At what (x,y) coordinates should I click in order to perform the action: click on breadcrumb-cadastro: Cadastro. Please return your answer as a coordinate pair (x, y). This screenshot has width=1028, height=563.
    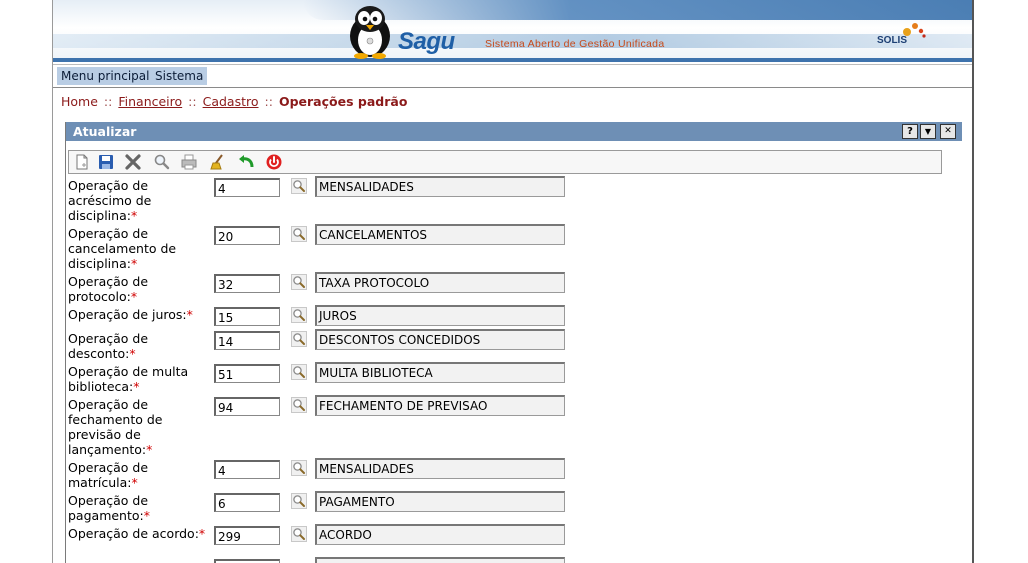
    Looking at the image, I should click on (231, 101).